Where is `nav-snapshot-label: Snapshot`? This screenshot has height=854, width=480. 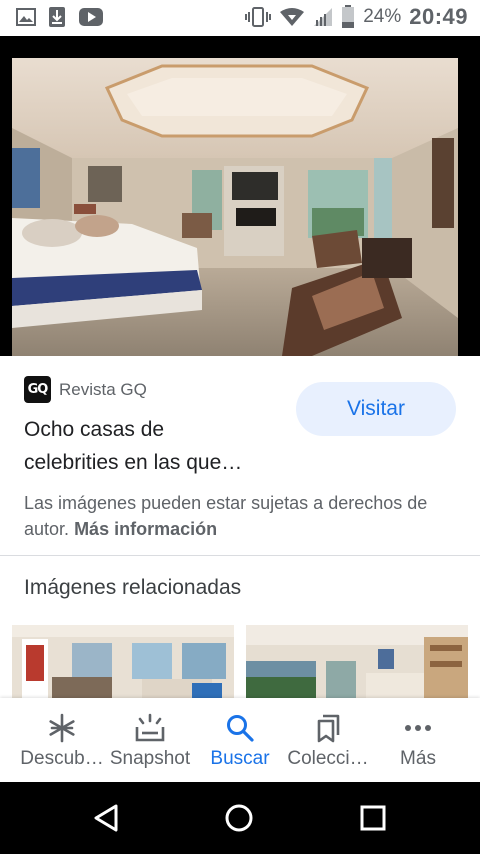 nav-snapshot-label: Snapshot is located at coordinates (150, 758).